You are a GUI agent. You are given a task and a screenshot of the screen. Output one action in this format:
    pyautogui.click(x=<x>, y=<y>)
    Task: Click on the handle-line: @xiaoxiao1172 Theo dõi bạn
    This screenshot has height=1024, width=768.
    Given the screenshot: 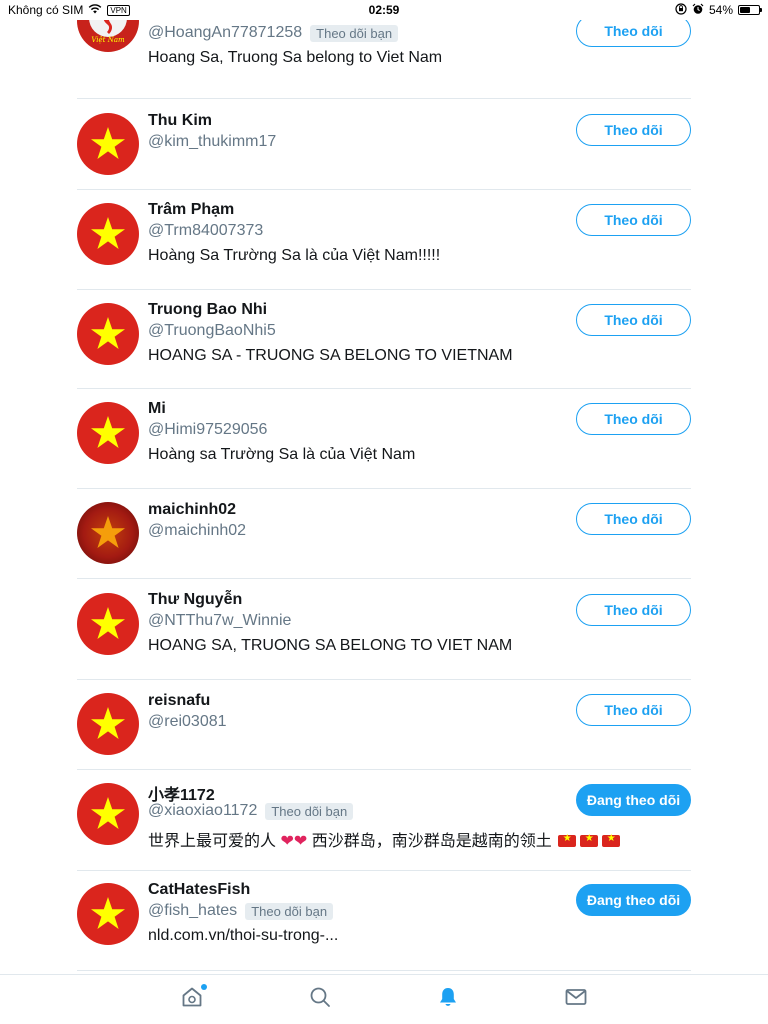 What is the action you would take?
    pyautogui.click(x=251, y=811)
    